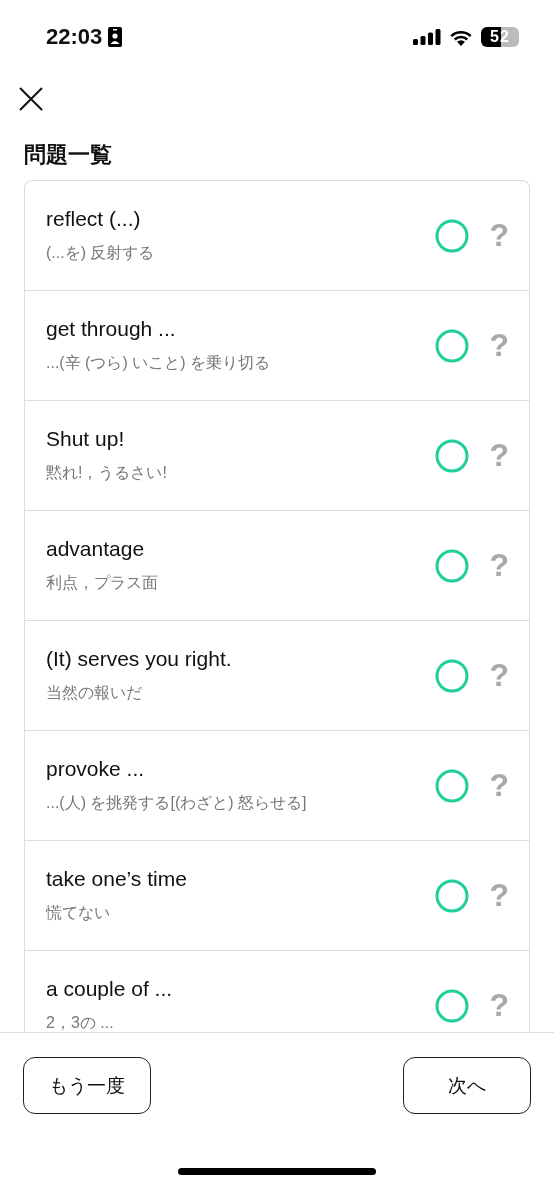  What do you see at coordinates (115, 37) in the screenshot?
I see `id-card-icon` at bounding box center [115, 37].